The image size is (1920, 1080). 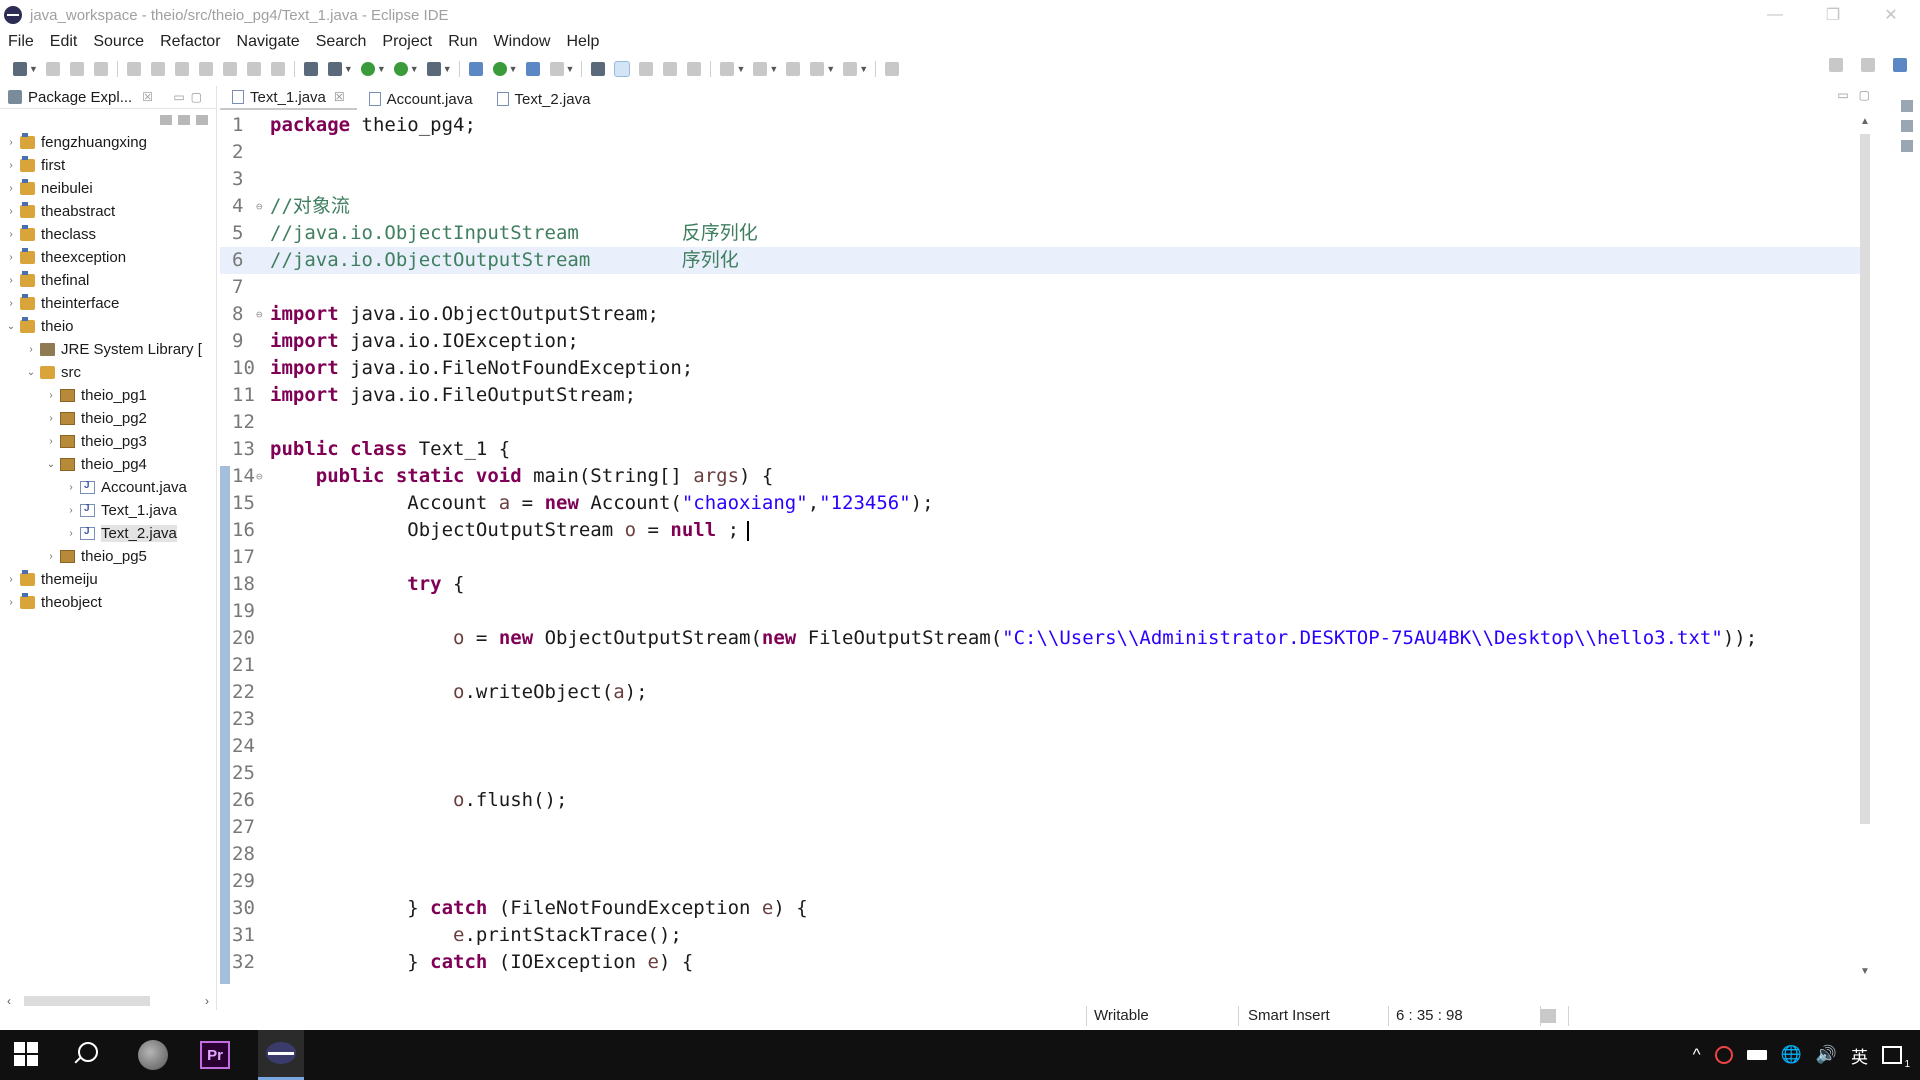 What do you see at coordinates (1040, 827) in the screenshot?
I see `code-line: 27` at bounding box center [1040, 827].